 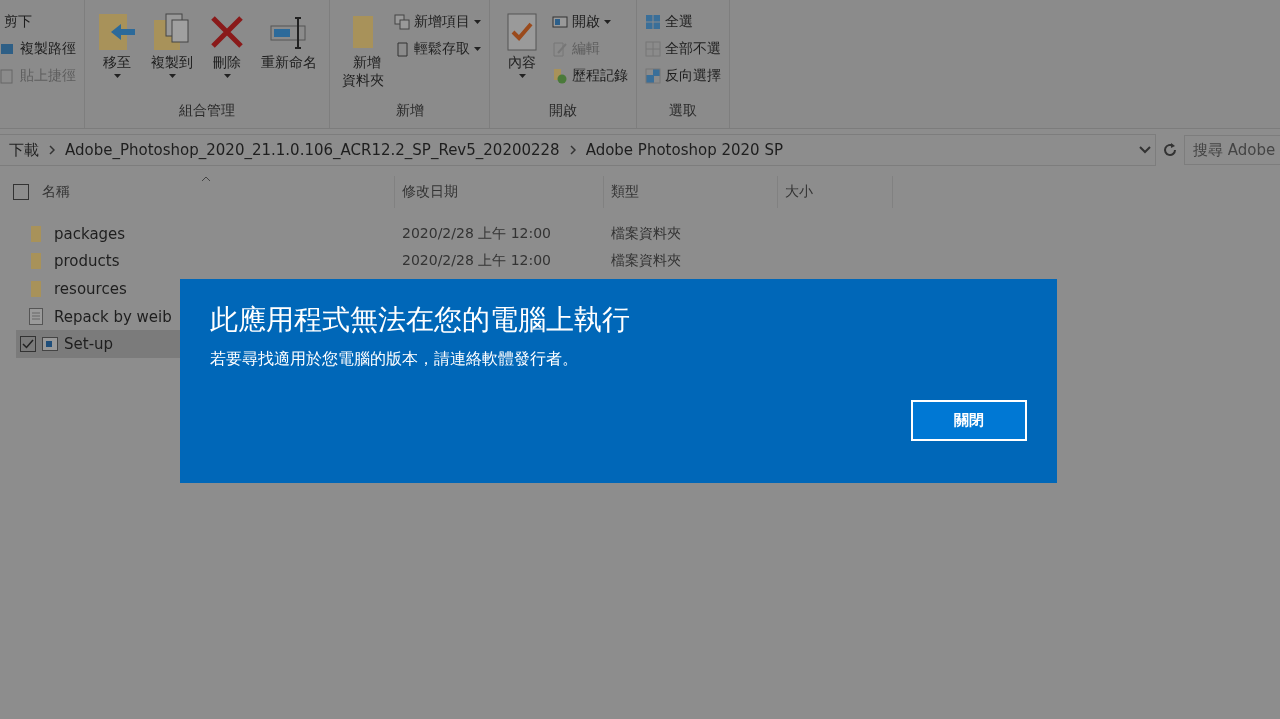 What do you see at coordinates (394, 359) in the screenshot?
I see `dialog-message: 若要尋找適用於您電腦的版本，請連絡軟體發行者。` at bounding box center [394, 359].